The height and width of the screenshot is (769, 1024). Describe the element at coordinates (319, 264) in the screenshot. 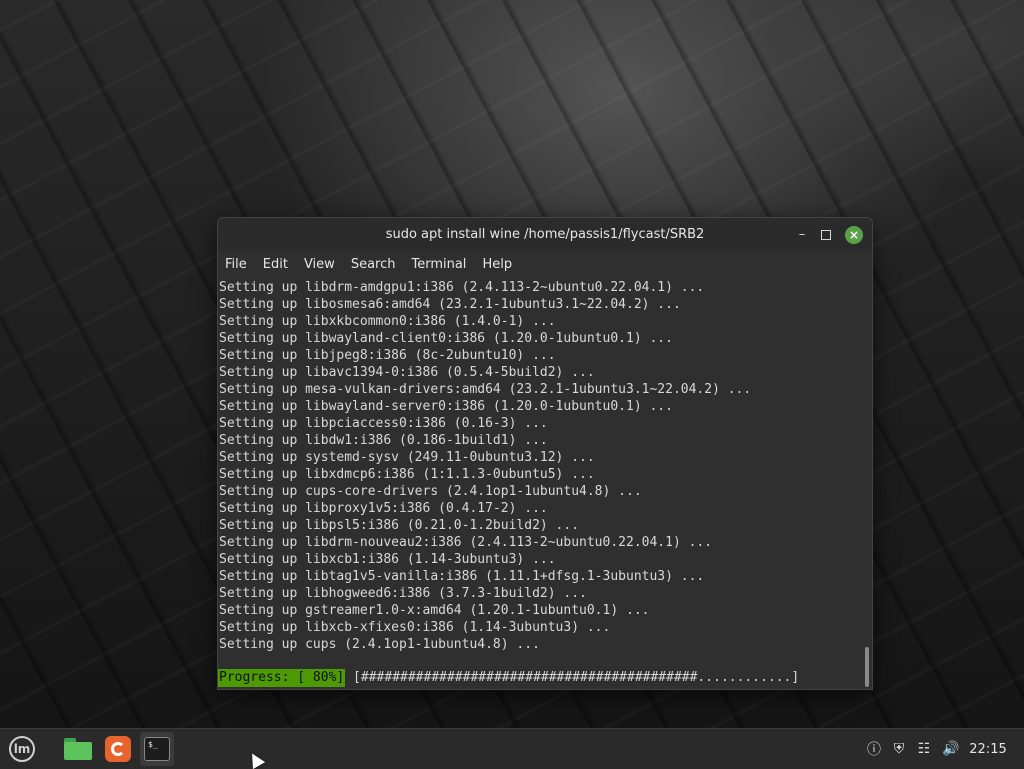

I see `menu-view: View` at that location.